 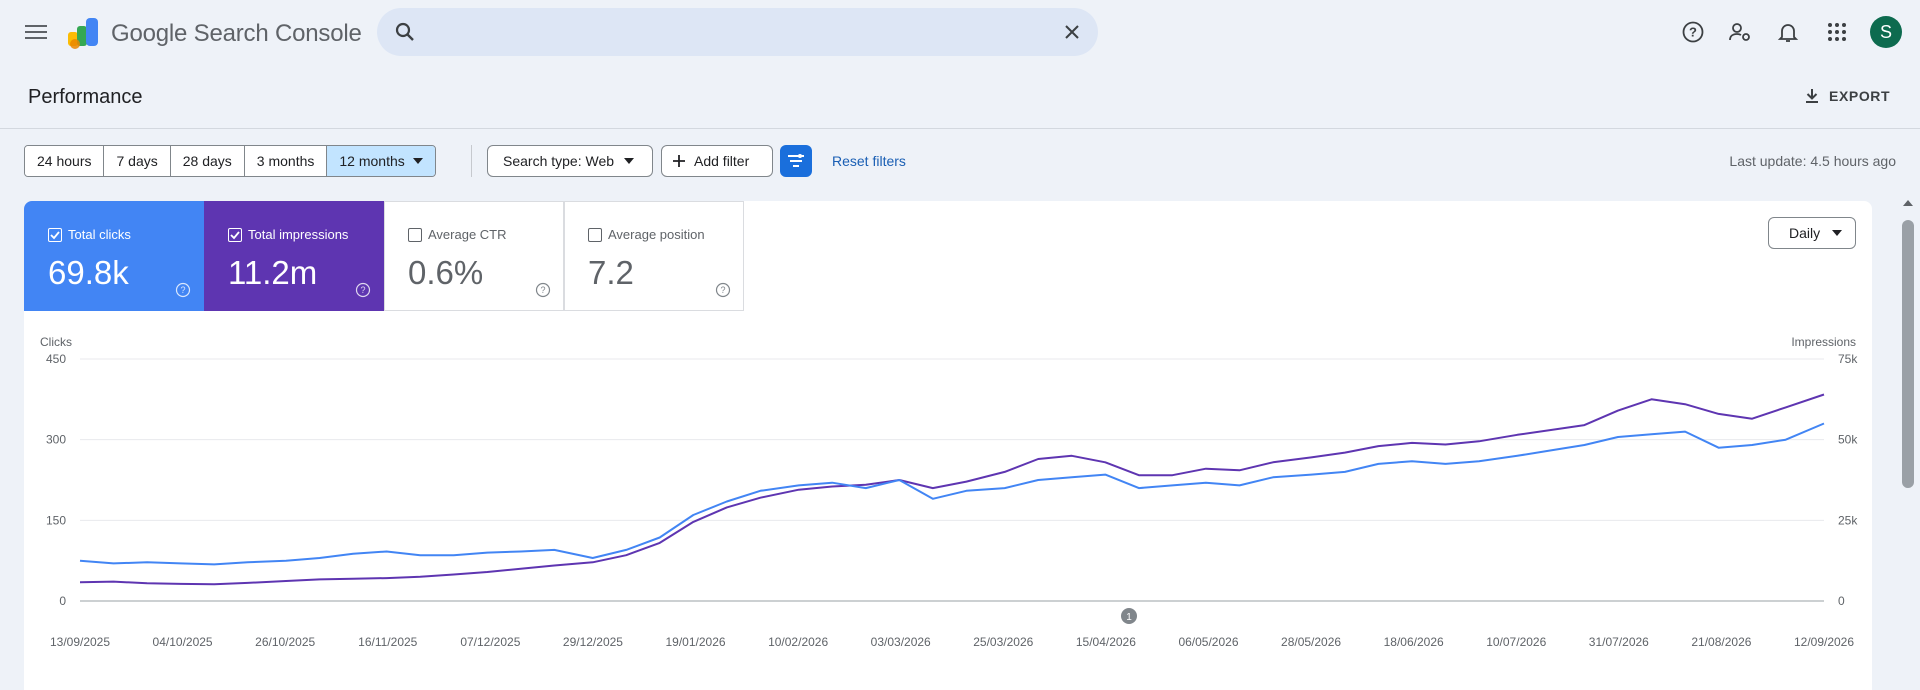 What do you see at coordinates (286, 161) in the screenshot?
I see `range-3-months: 3 months` at bounding box center [286, 161].